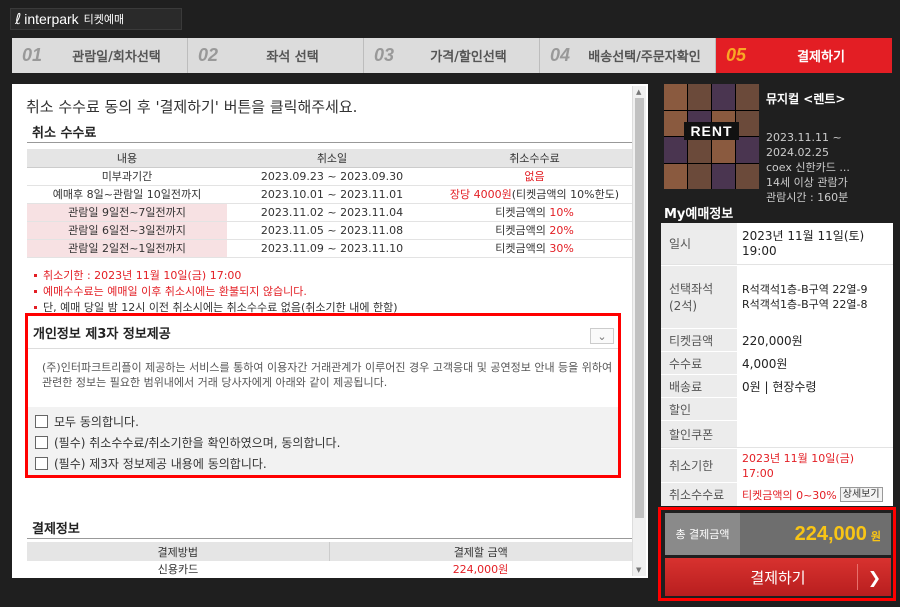  Describe the element at coordinates (534, 194) in the screenshot. I see `fee-amount: 장당 4000원(티켓금액의 10%한도)` at that location.